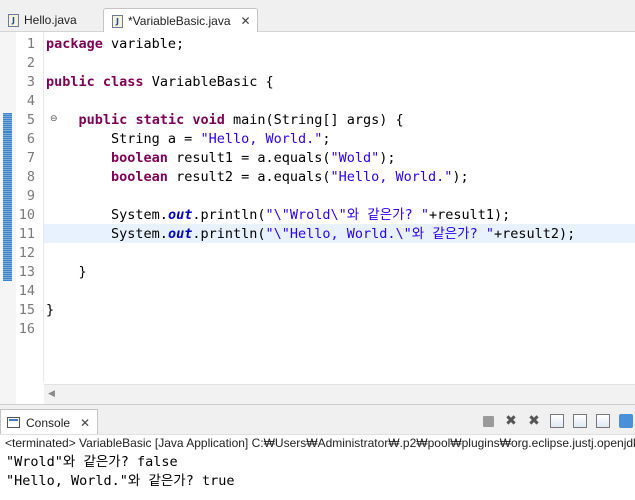  Describe the element at coordinates (26, 253) in the screenshot. I see `line-number: 12` at that location.